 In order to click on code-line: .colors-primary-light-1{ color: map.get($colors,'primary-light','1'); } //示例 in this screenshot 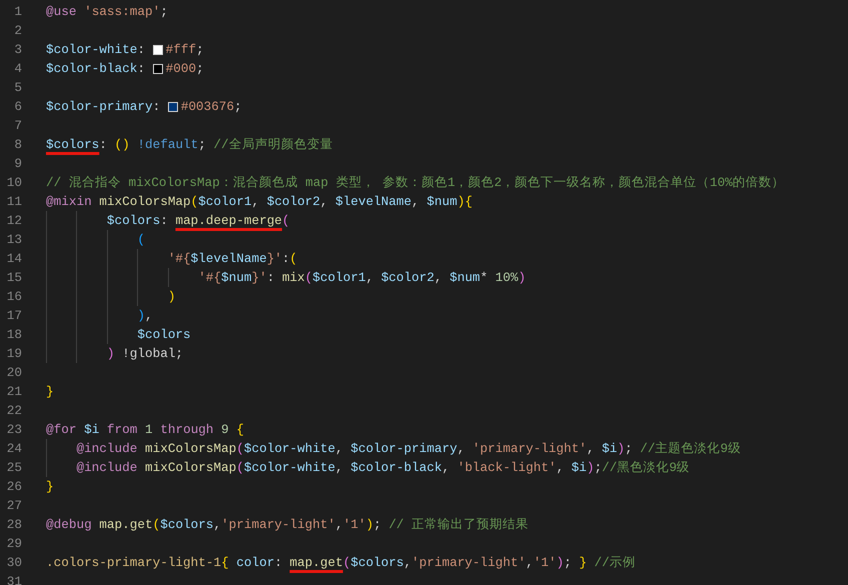, I will do `click(341, 562)`.